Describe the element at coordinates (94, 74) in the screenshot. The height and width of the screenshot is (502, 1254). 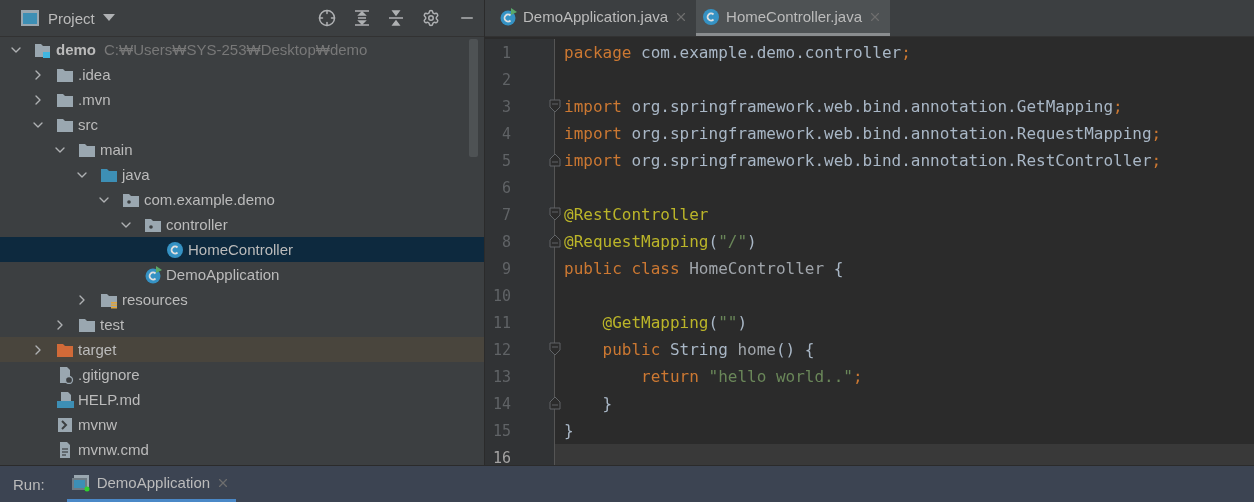
I see `item-name: .idea` at that location.